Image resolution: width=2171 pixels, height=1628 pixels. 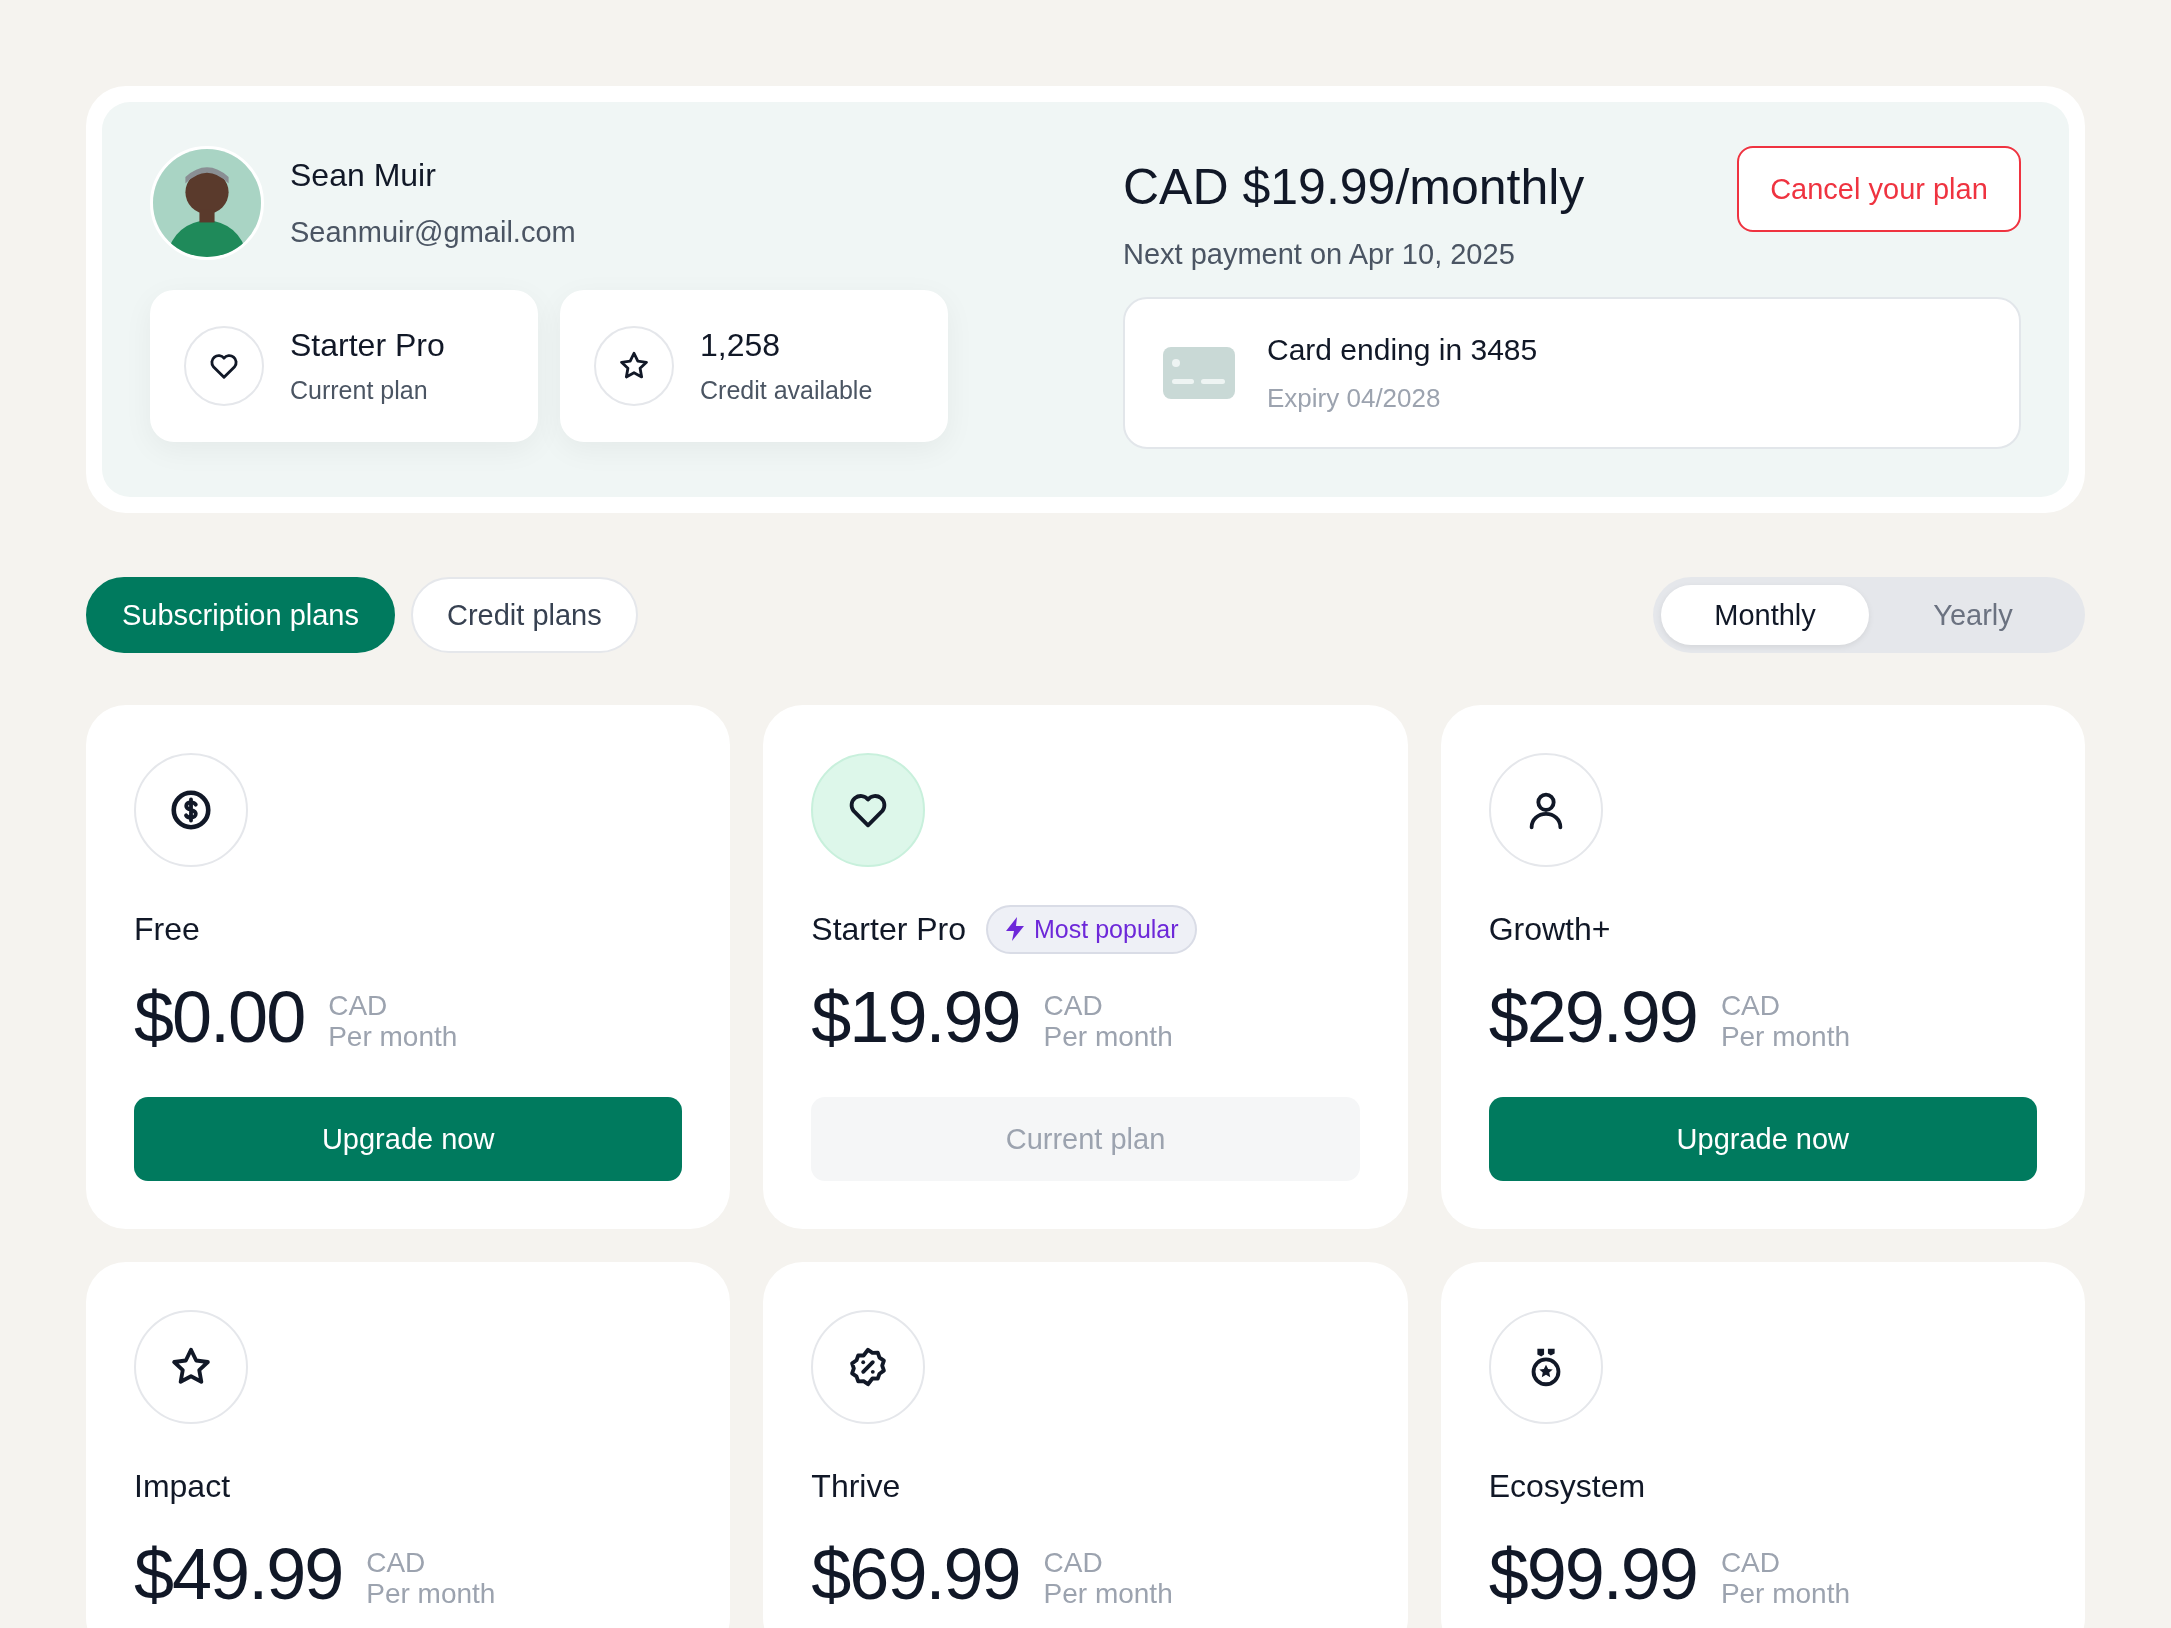 I want to click on stat-value: 1,258, so click(x=741, y=345).